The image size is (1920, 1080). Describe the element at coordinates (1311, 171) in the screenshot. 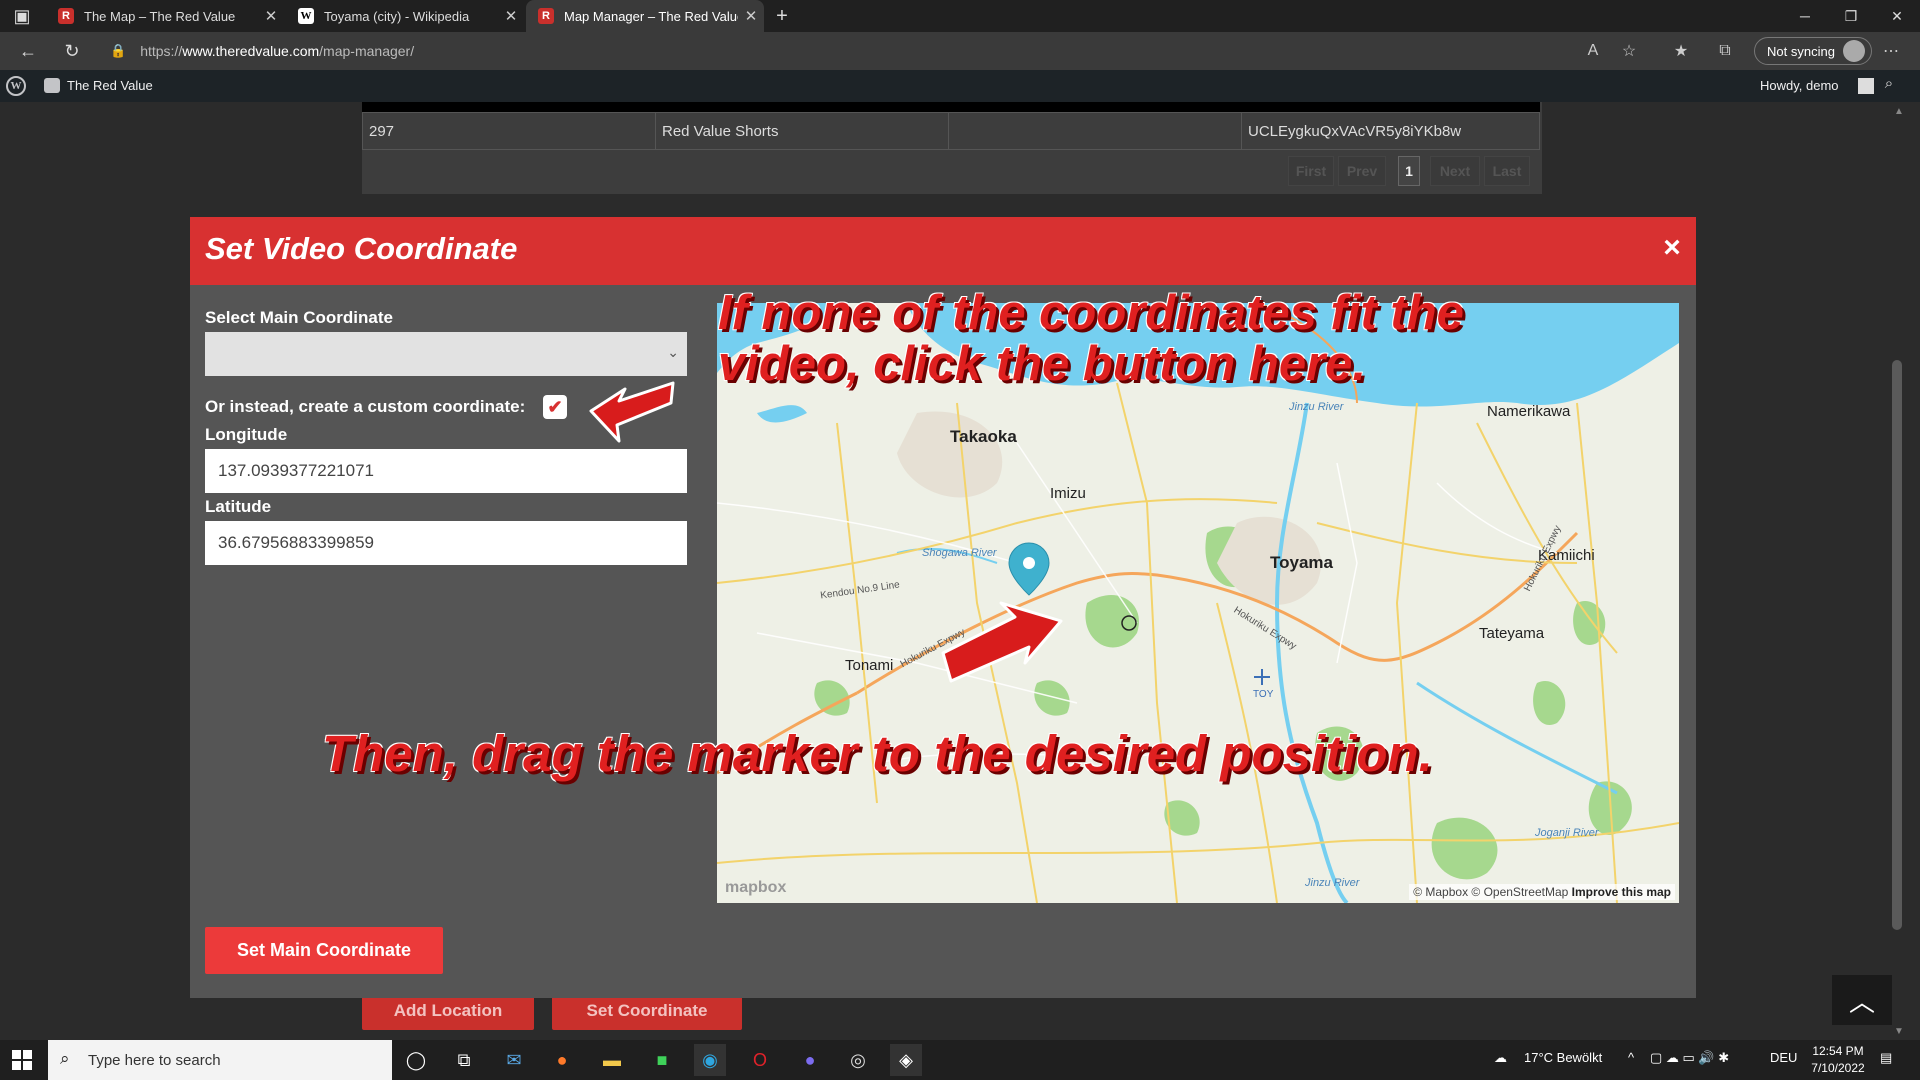

I see `pagination-first: First` at that location.